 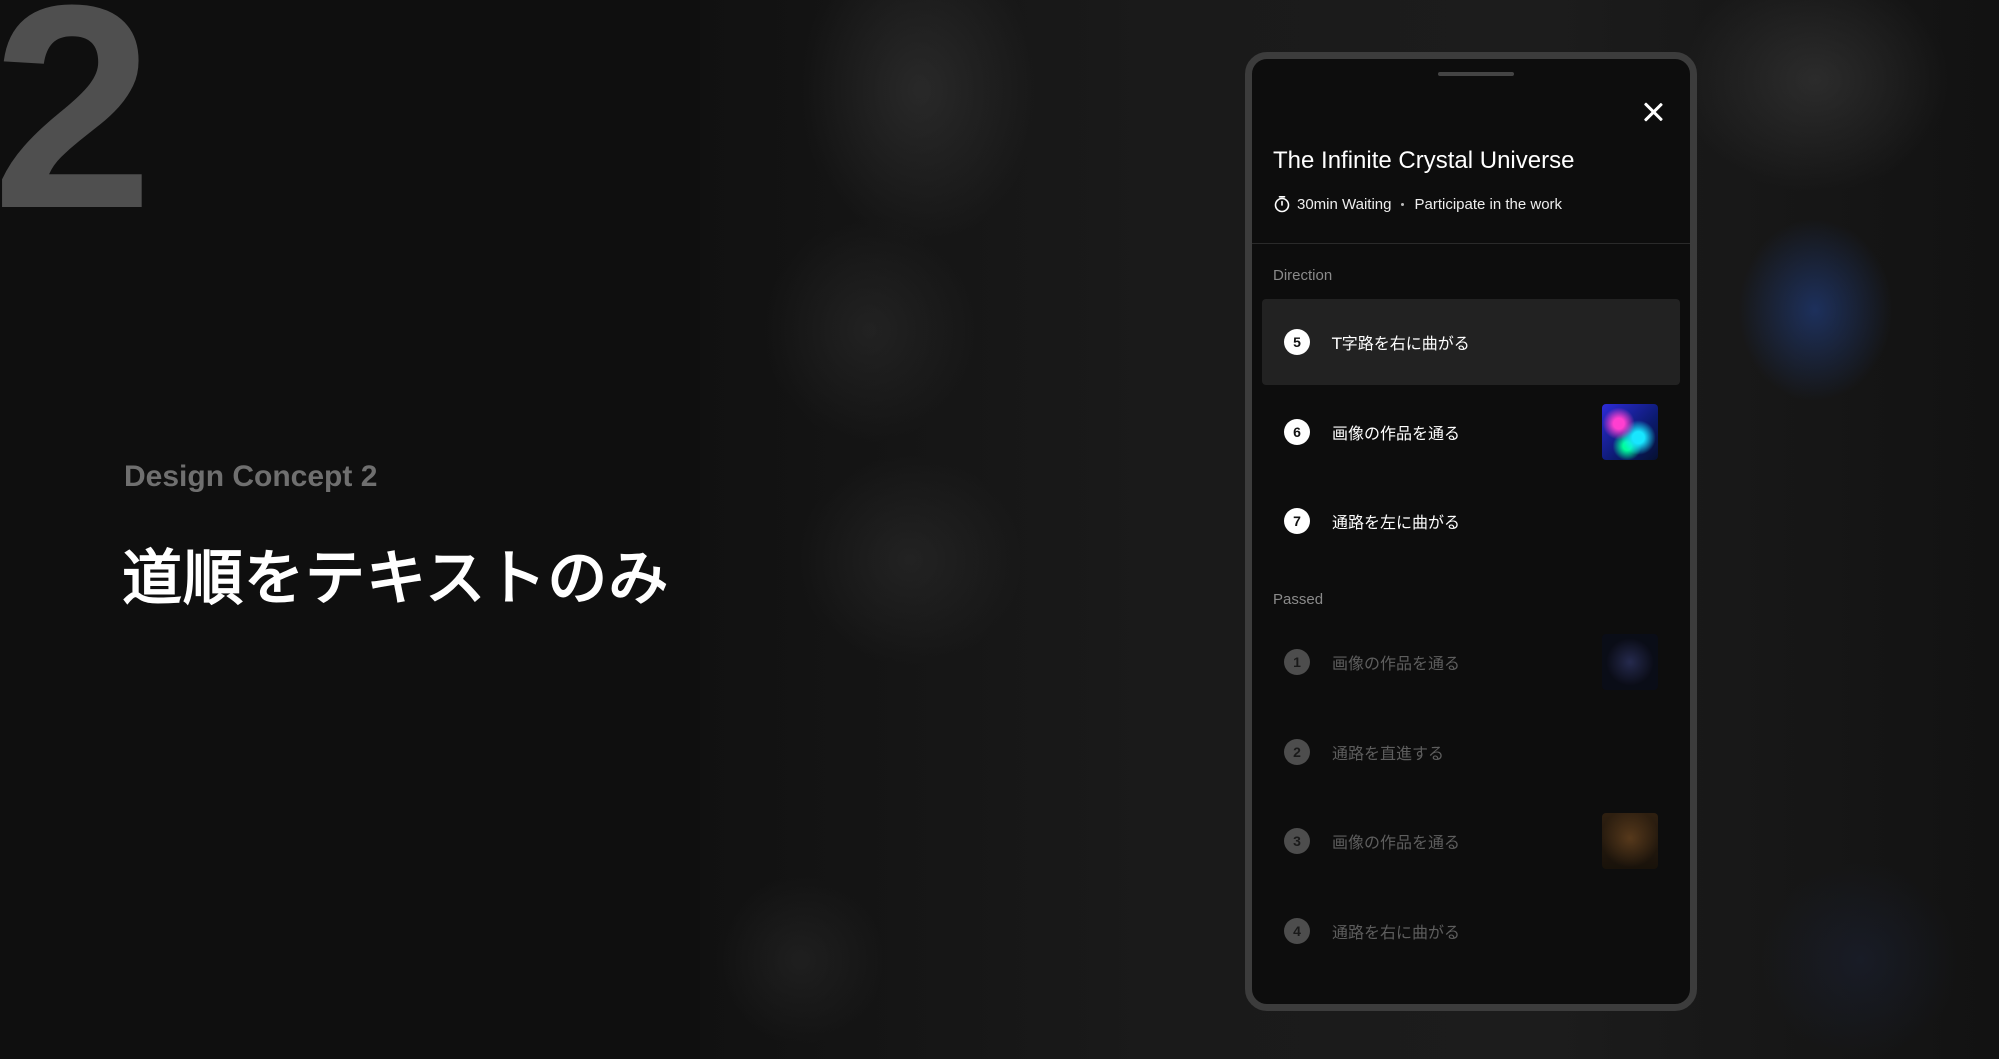 What do you see at coordinates (1653, 112) in the screenshot?
I see `close-icon` at bounding box center [1653, 112].